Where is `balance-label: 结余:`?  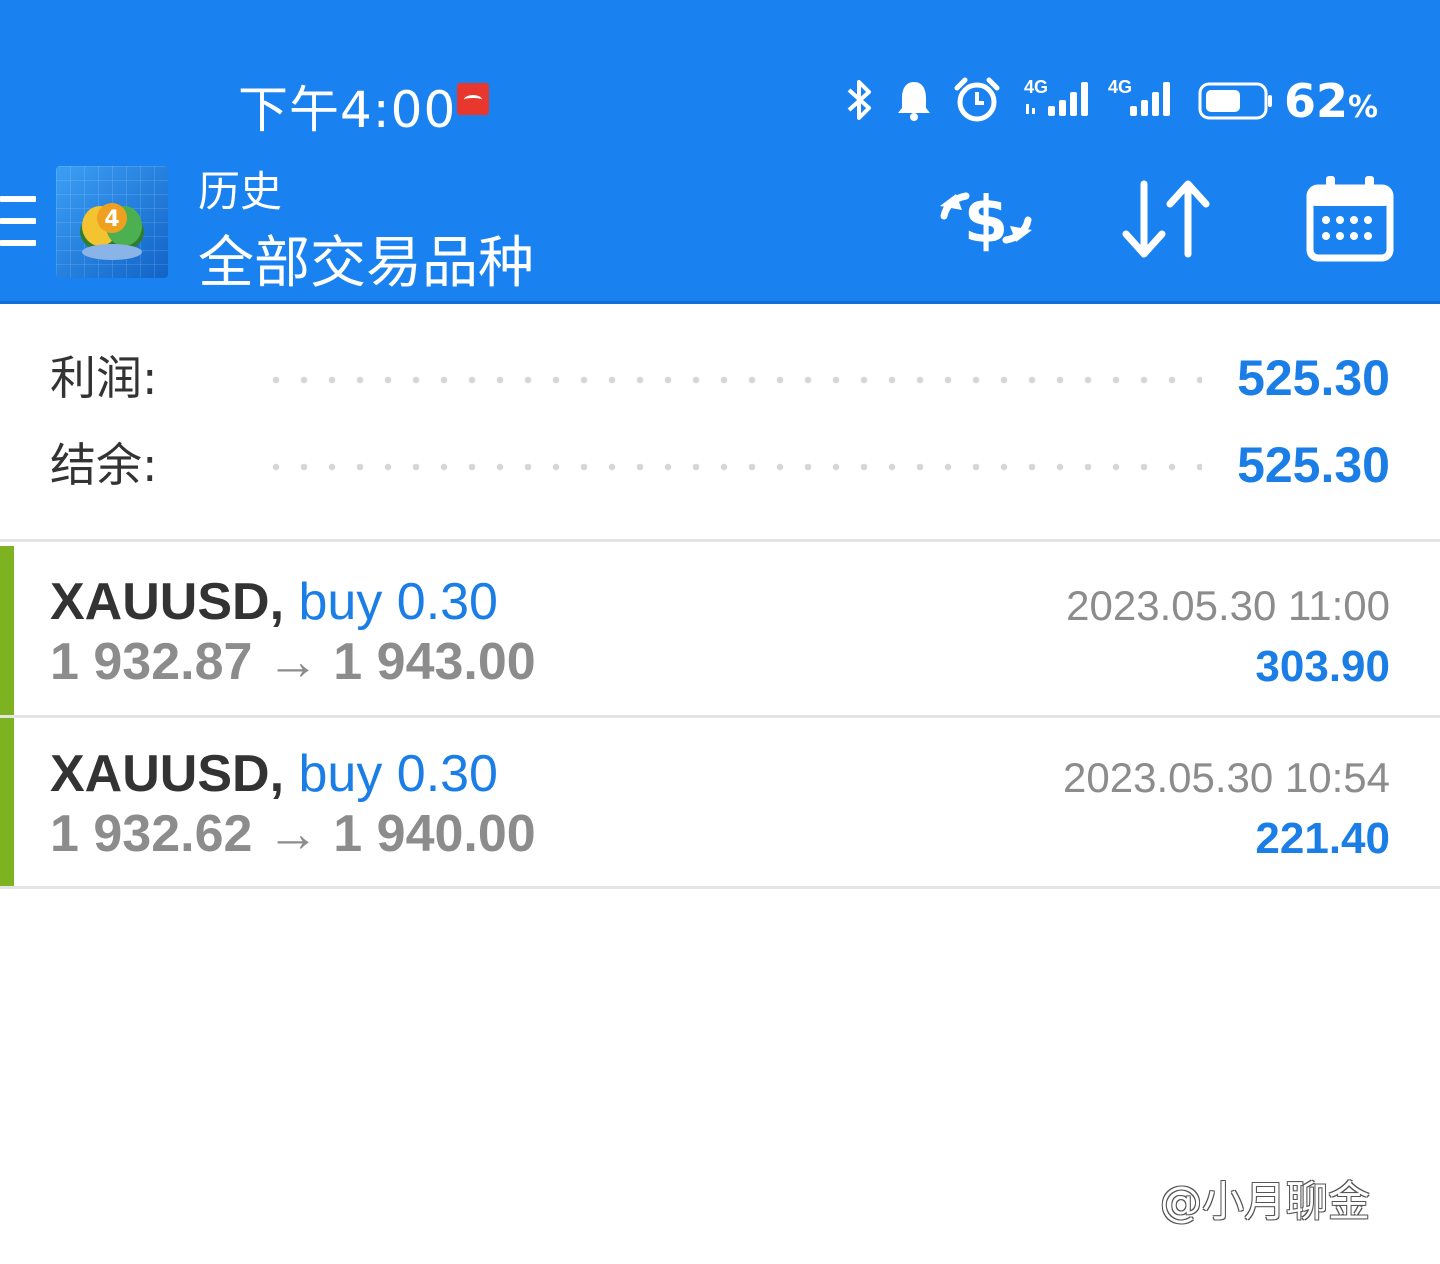 balance-label: 结余: is located at coordinates (104, 465).